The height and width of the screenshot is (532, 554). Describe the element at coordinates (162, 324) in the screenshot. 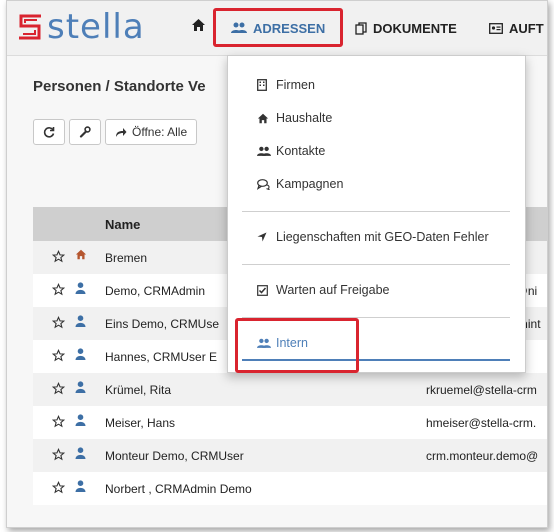

I see `row-name: Eins Demo, CRMUse` at that location.